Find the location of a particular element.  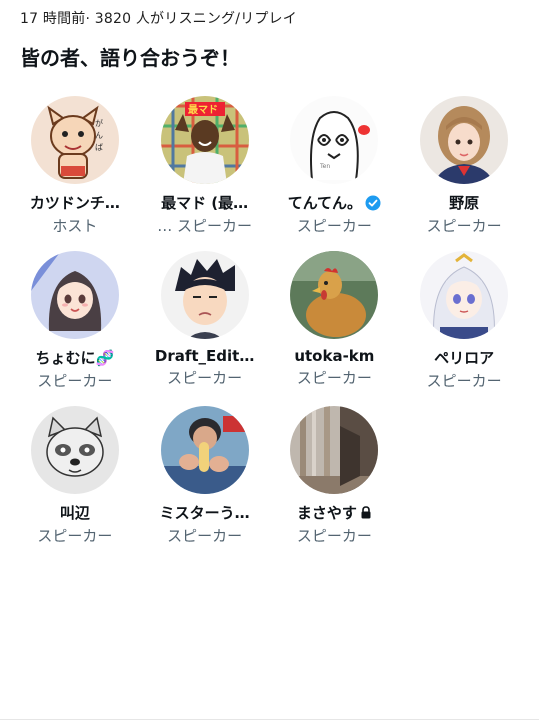

participant-speaker: utoka-km スピーカー is located at coordinates (335, 328).